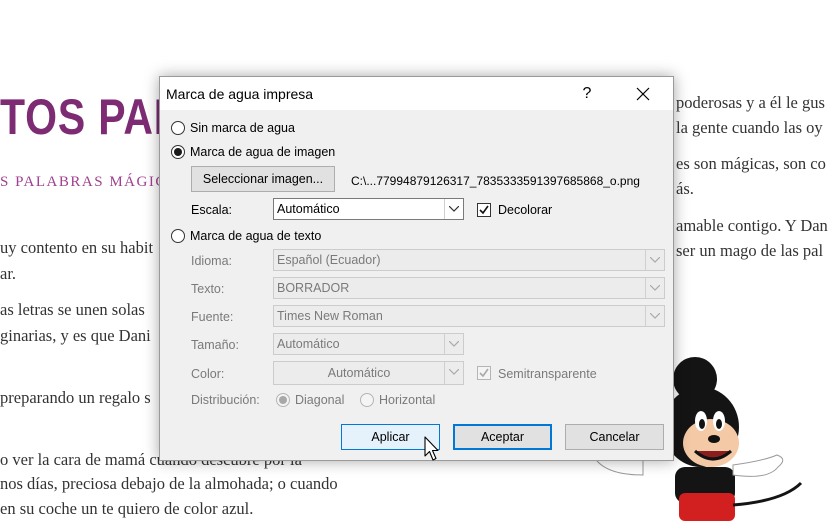 The image size is (837, 521). I want to click on horizontal-label: Horizontal, so click(407, 400).